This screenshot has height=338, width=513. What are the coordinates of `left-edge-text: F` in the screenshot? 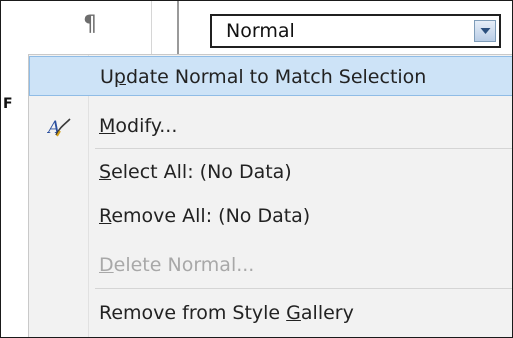 It's located at (8, 104).